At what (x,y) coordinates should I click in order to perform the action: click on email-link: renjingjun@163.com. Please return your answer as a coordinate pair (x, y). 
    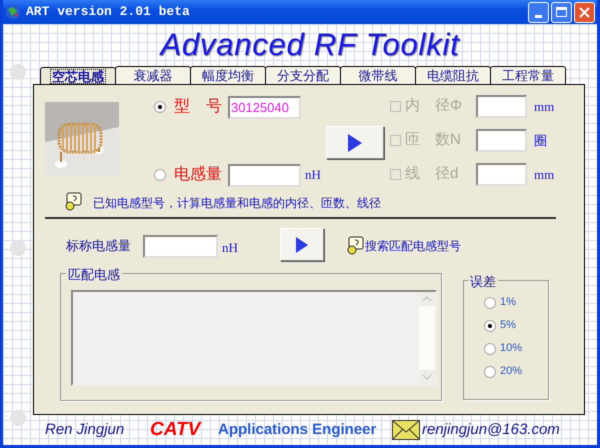
    Looking at the image, I should click on (491, 430).